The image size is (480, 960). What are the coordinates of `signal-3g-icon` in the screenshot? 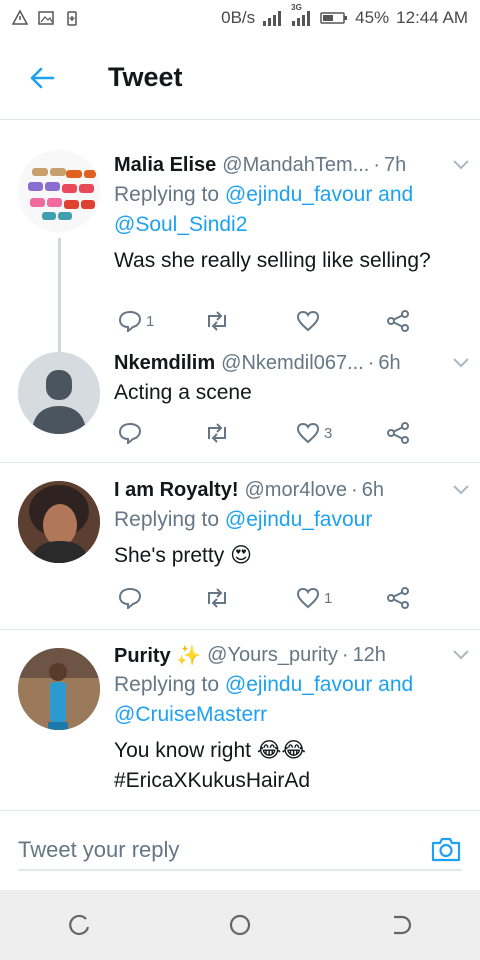 It's located at (301, 18).